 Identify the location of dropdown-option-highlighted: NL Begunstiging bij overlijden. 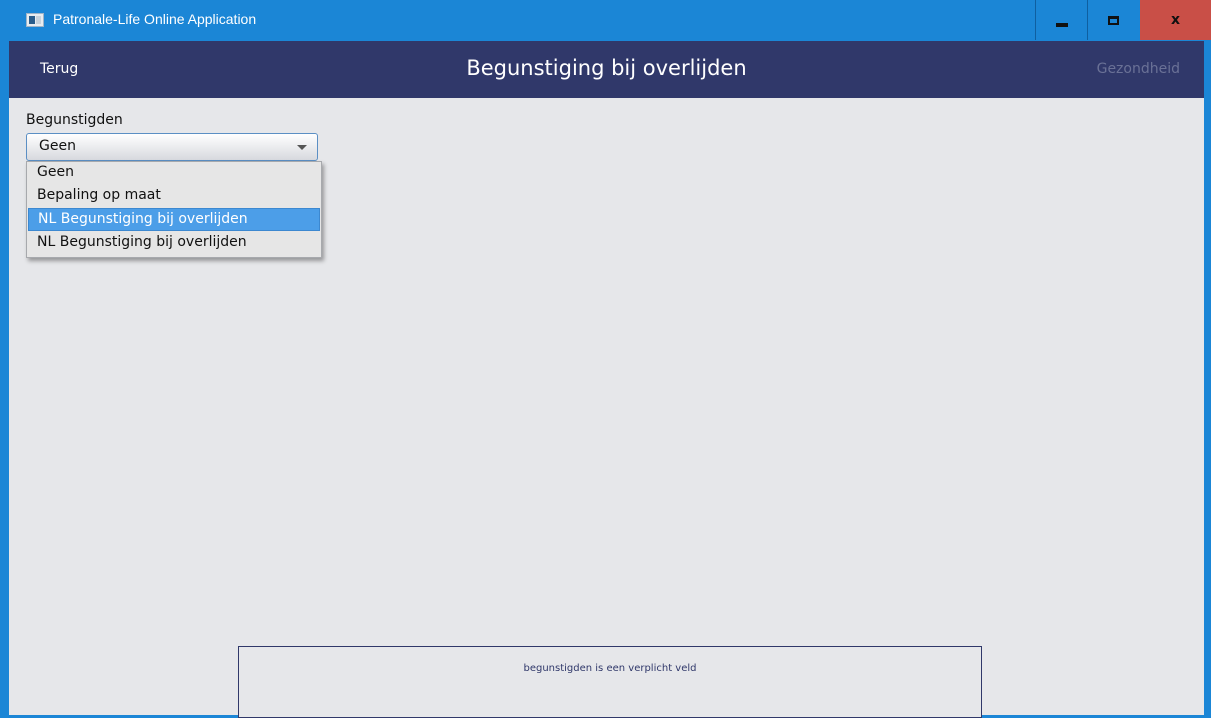
(174, 219).